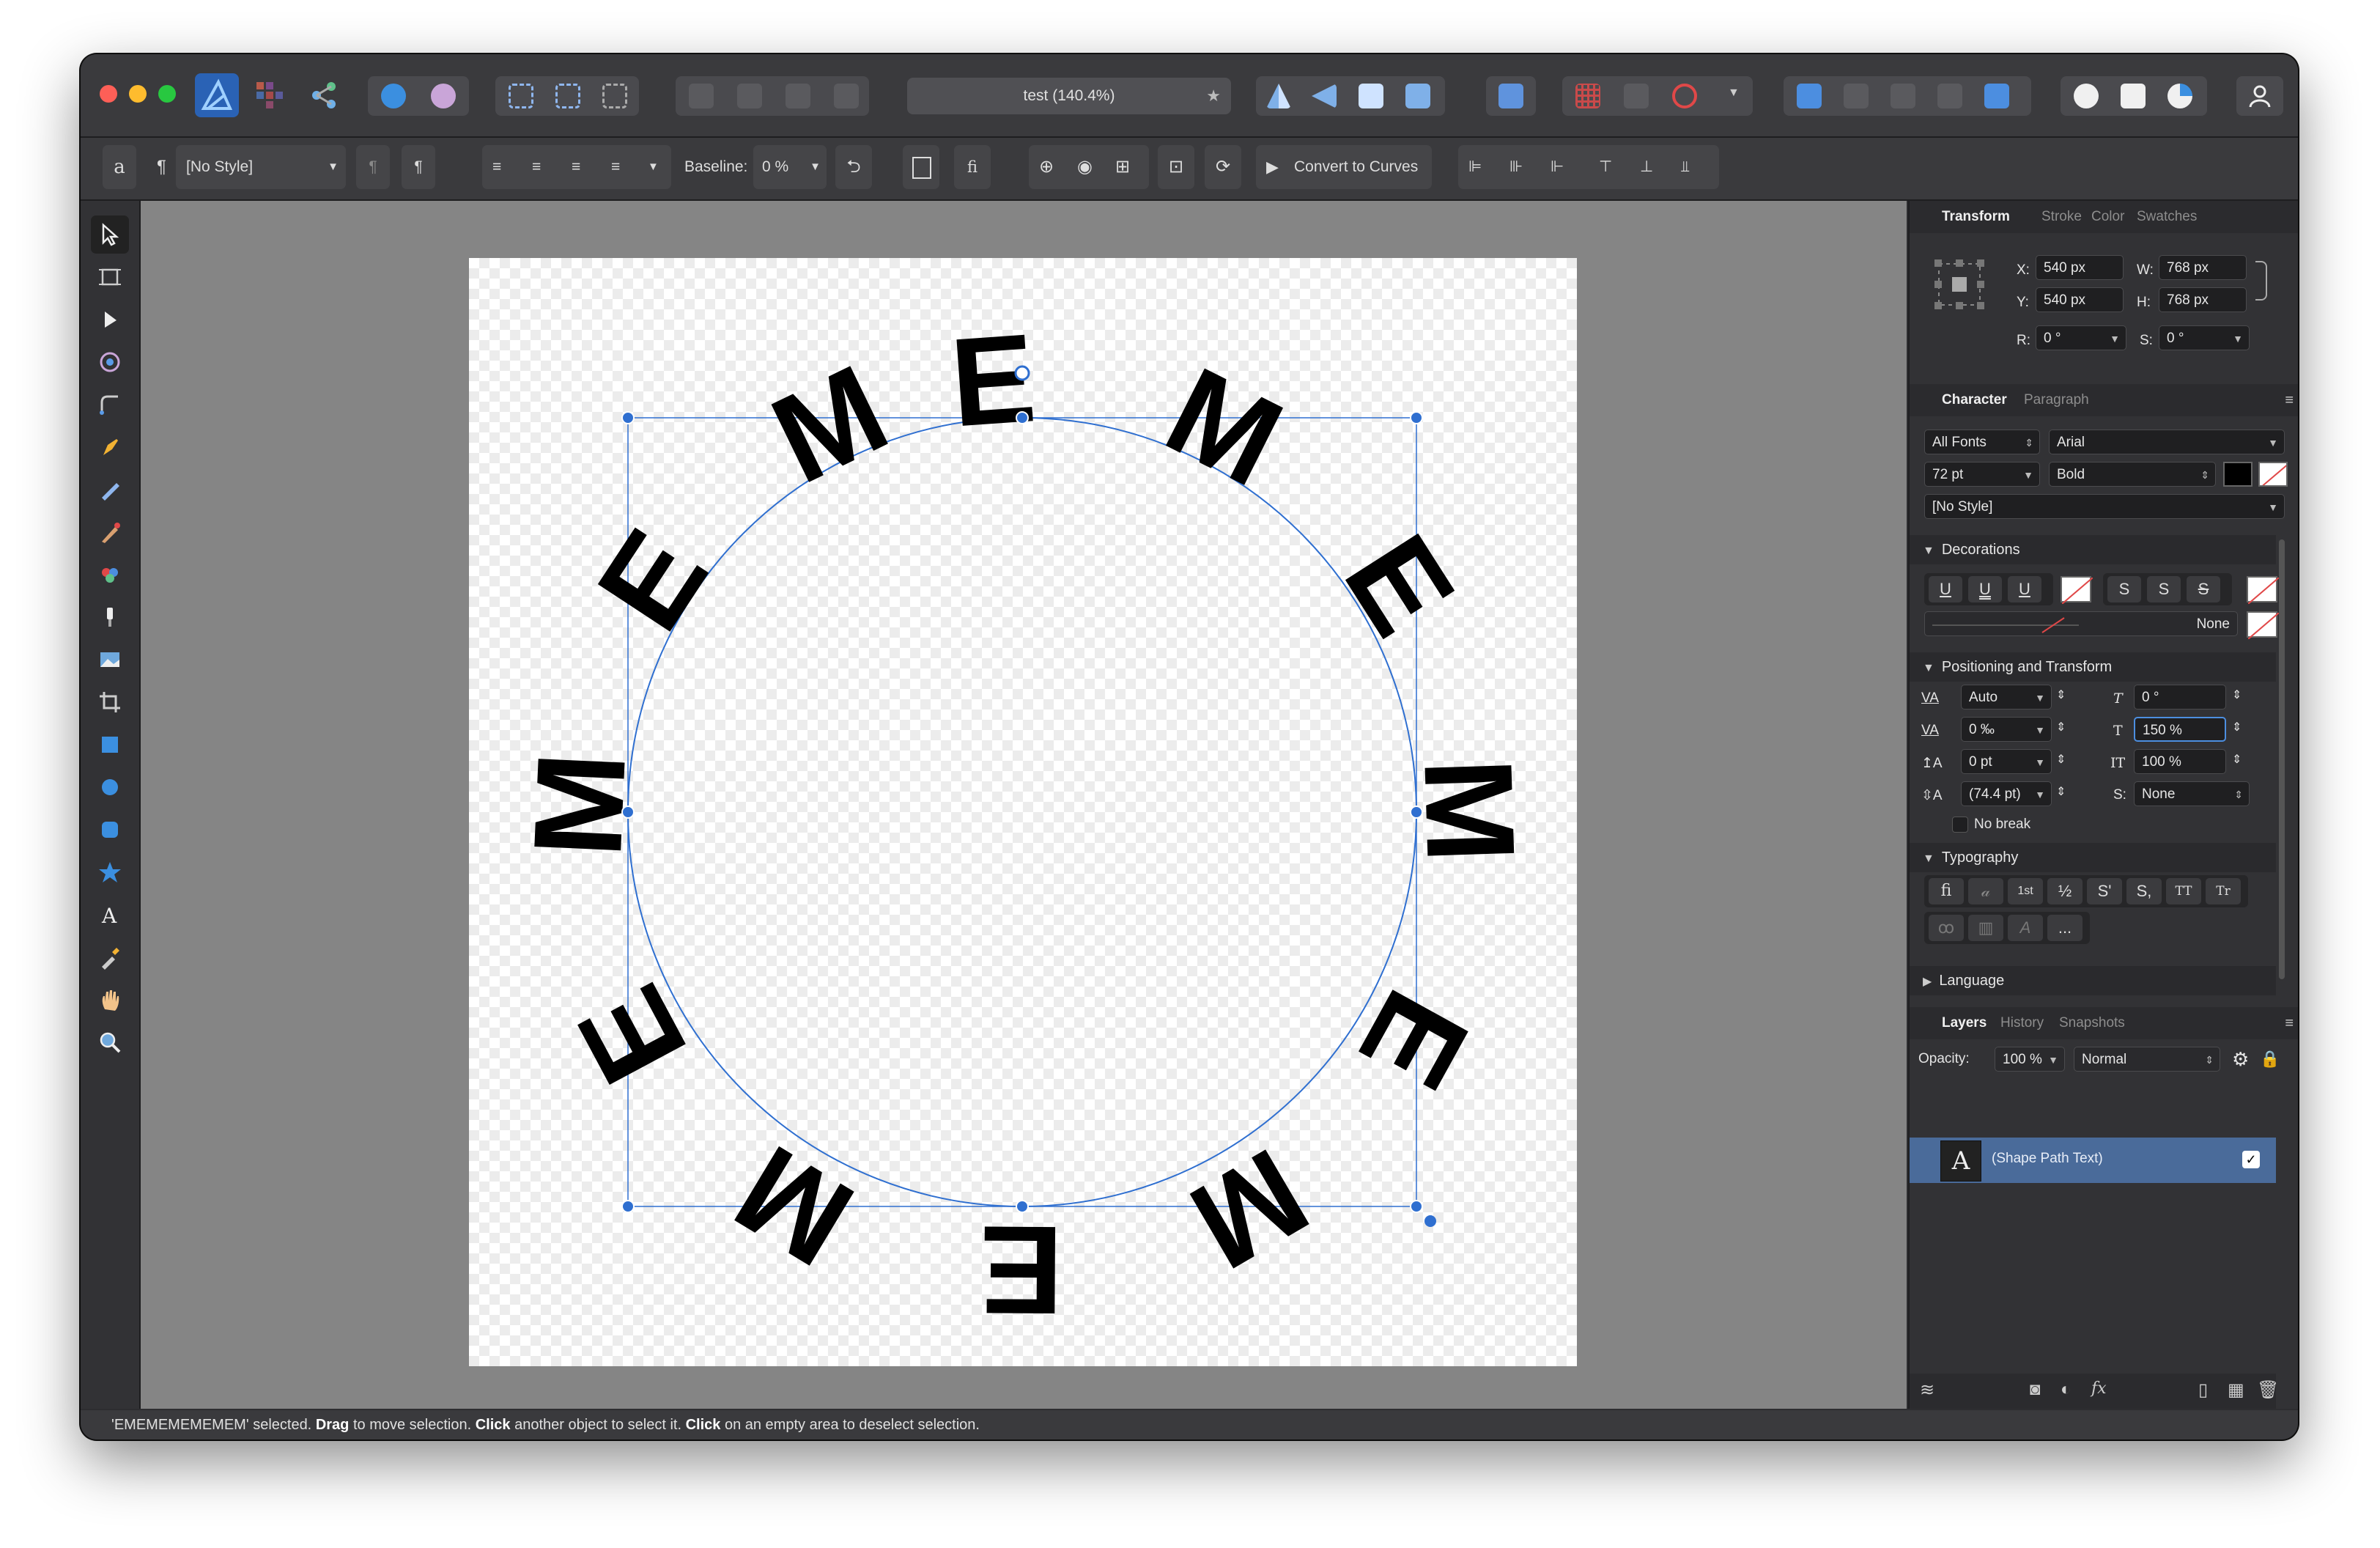 This screenshot has height=1548, width=2380. I want to click on character-panel-button: a, so click(119, 167).